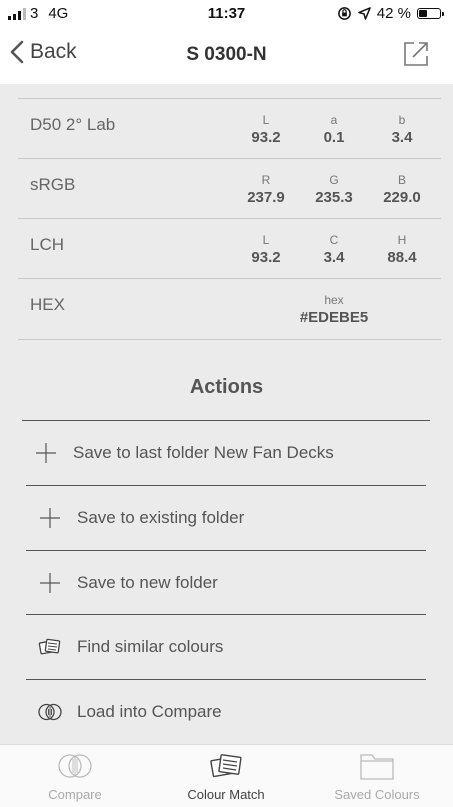 Image resolution: width=453 pixels, height=807 pixels. I want to click on action-label: Save to last folder New Fan Decks, so click(203, 452).